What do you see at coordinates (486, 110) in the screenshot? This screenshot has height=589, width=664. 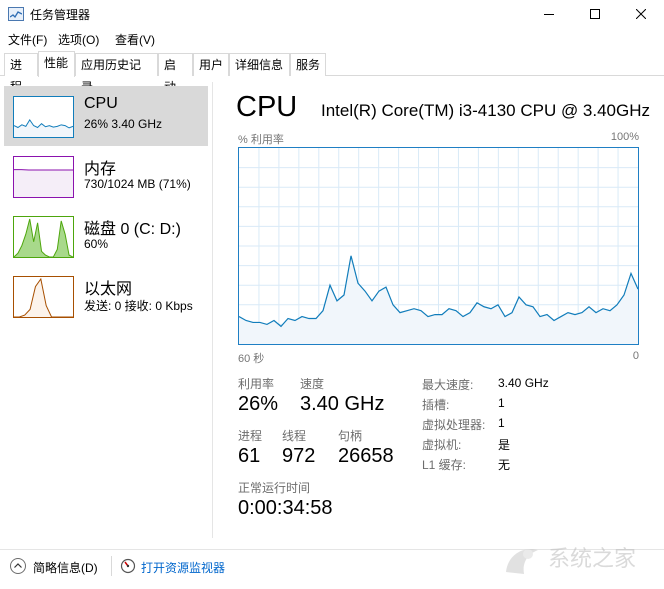 I see `cpu-model-name: Intel(R) Core(TM) i3-4130 CPU @ 3.40GHz` at bounding box center [486, 110].